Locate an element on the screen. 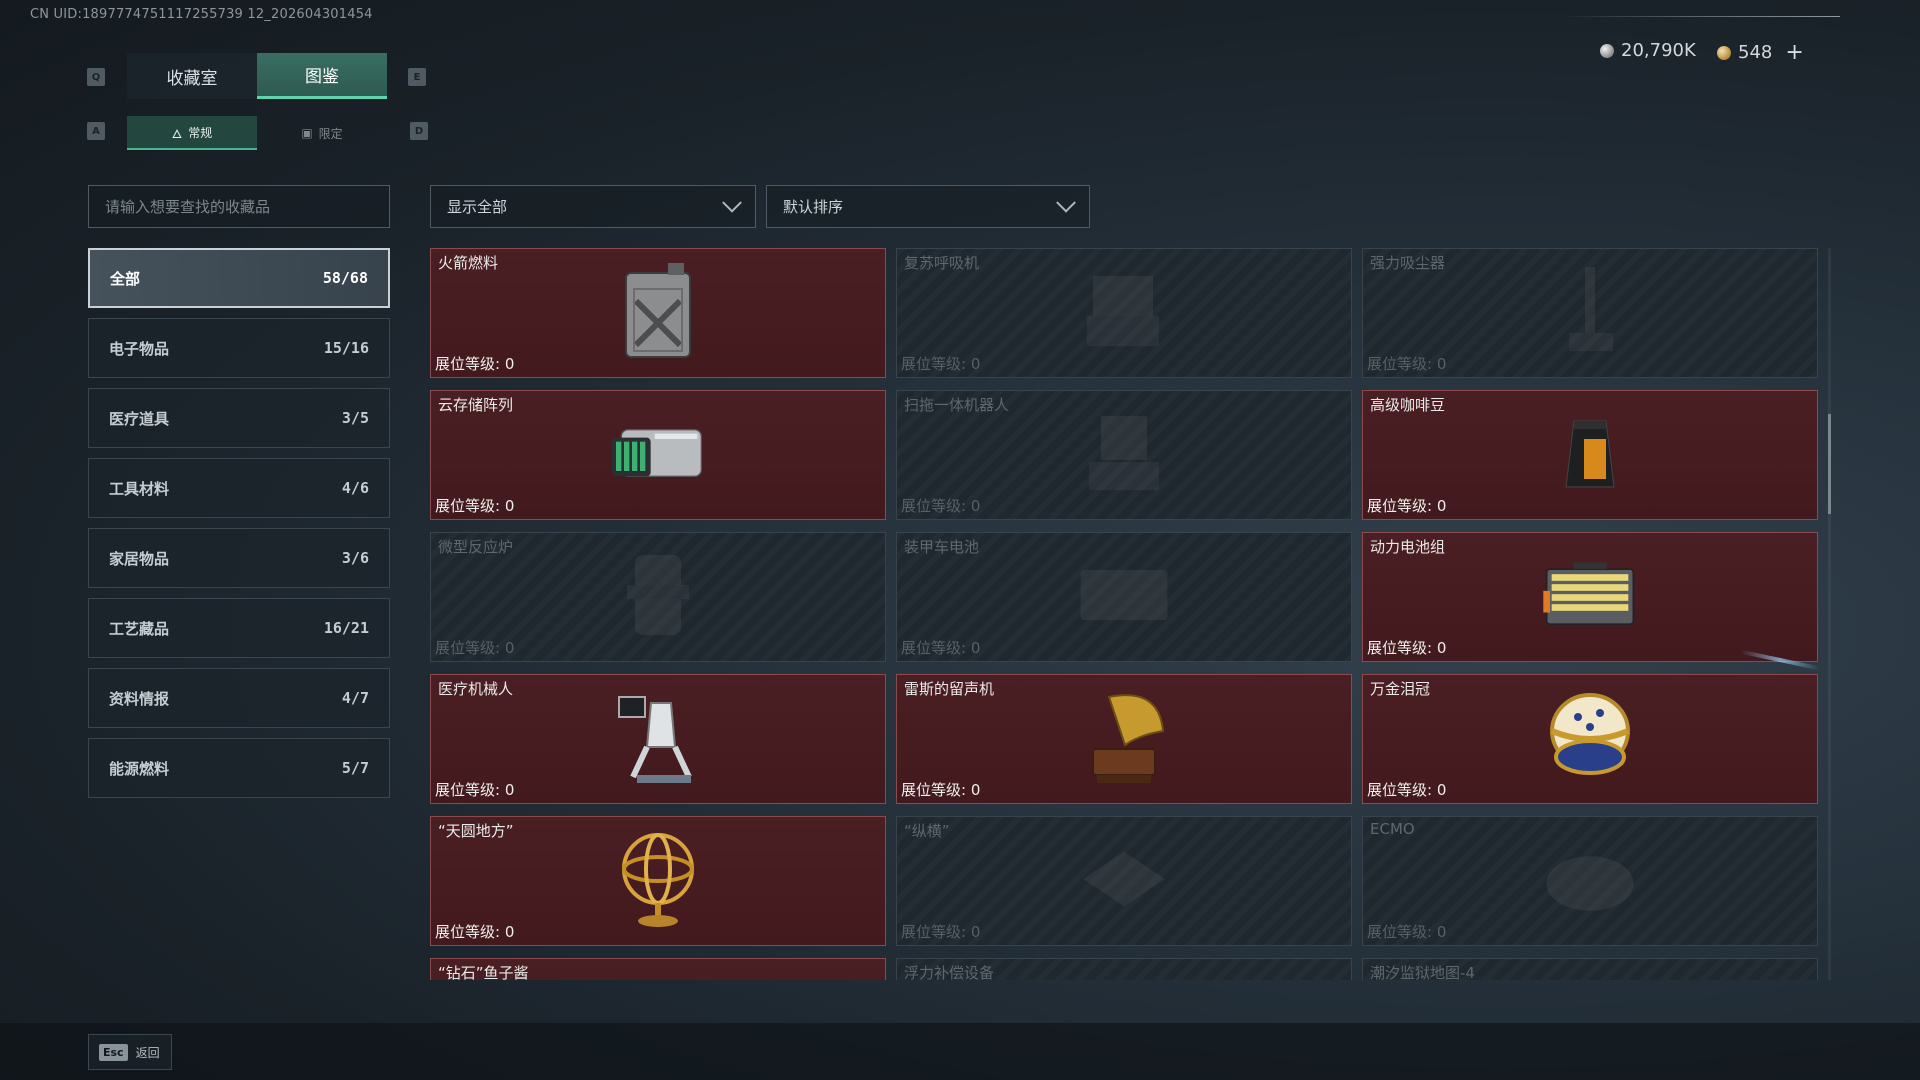 The height and width of the screenshot is (1080, 1920). category-label: 全部 is located at coordinates (125, 278).